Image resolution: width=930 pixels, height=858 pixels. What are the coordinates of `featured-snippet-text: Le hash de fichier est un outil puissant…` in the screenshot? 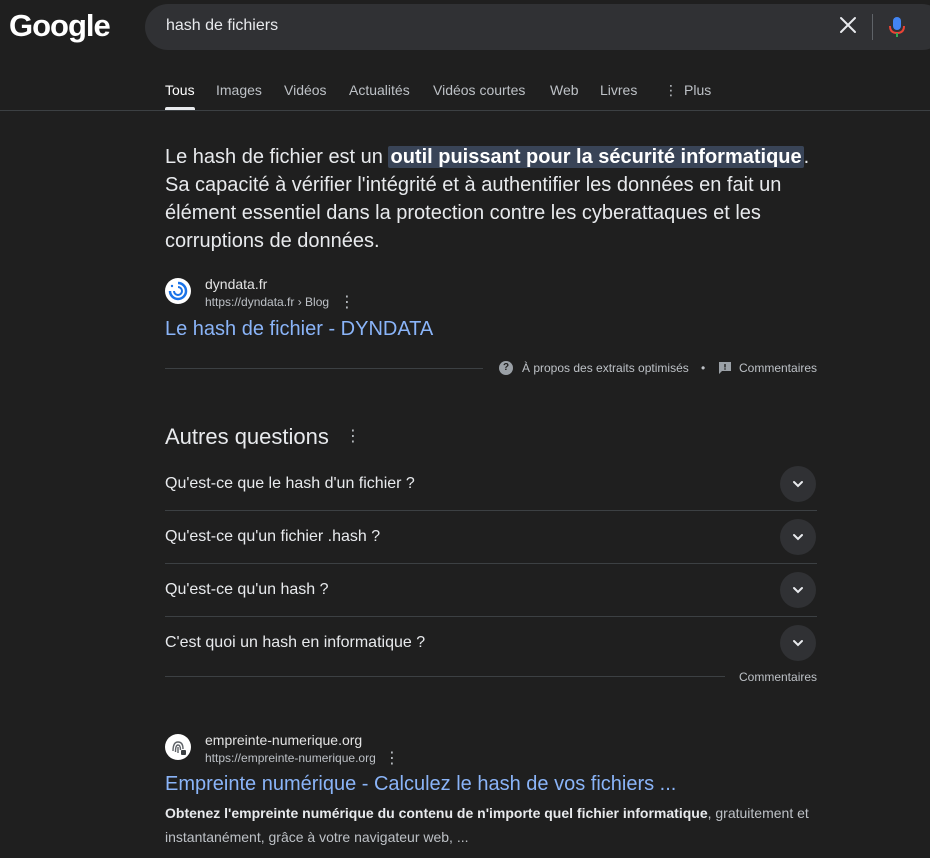 It's located at (490, 199).